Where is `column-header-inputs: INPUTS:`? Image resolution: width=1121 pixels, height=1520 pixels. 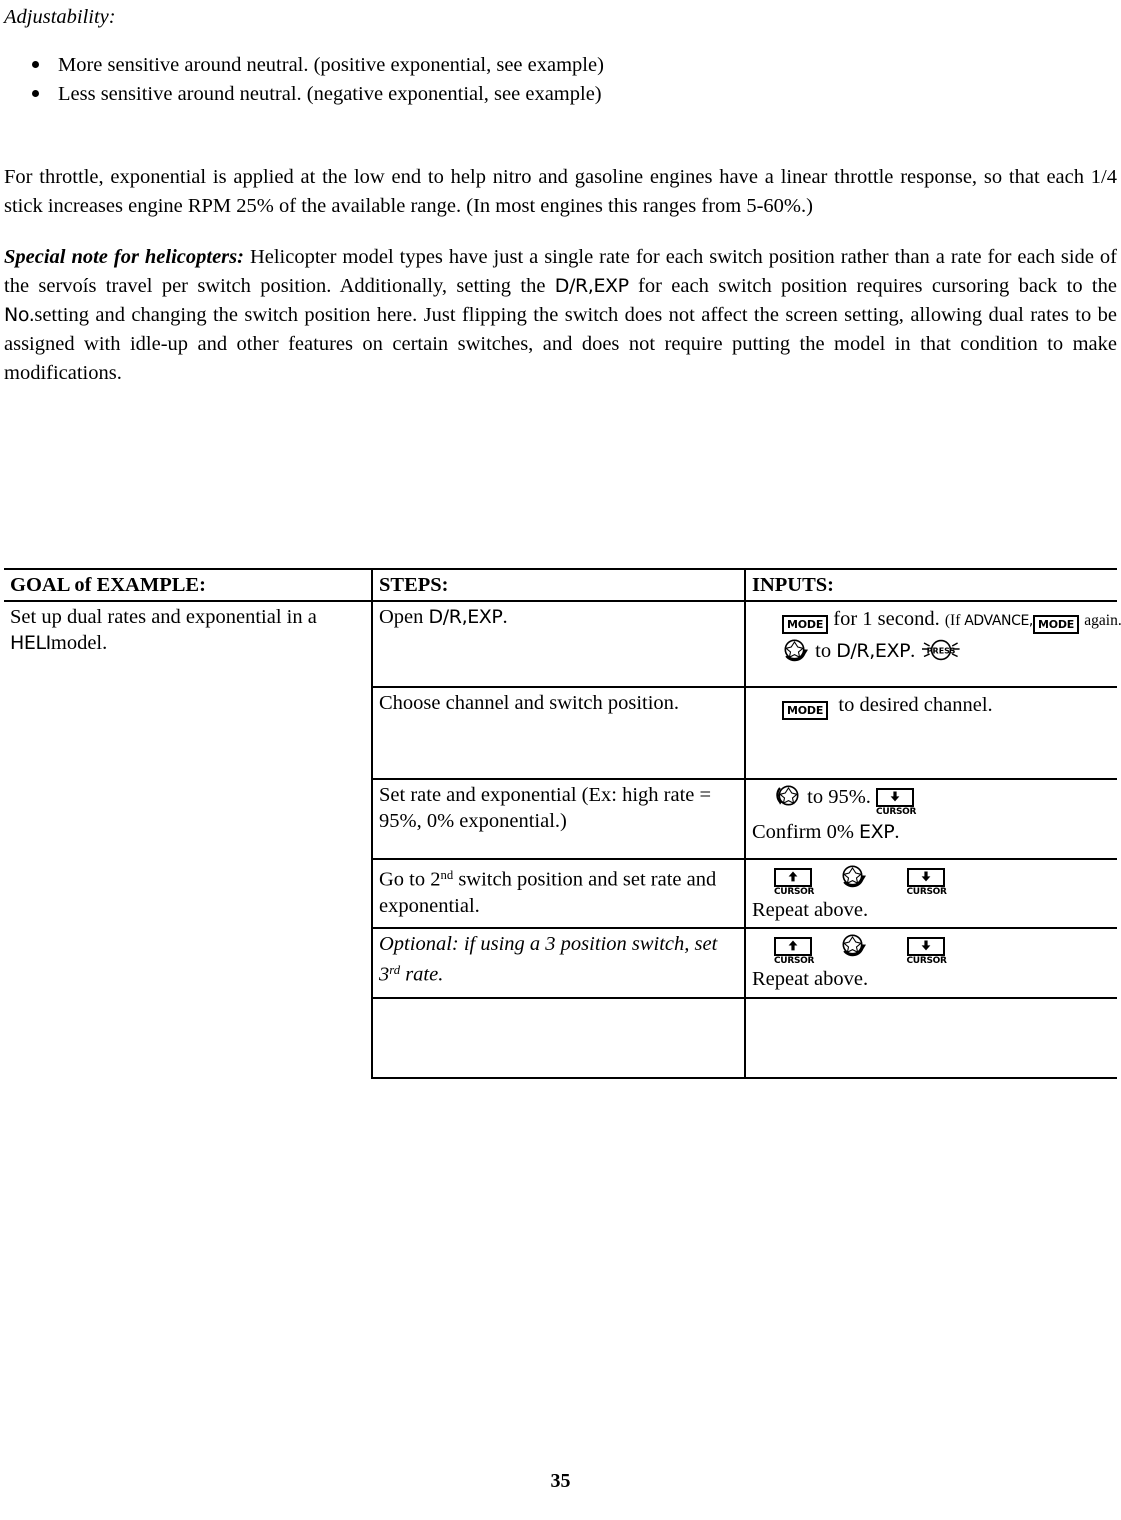
column-header-inputs: INPUTS: is located at coordinates (930, 585).